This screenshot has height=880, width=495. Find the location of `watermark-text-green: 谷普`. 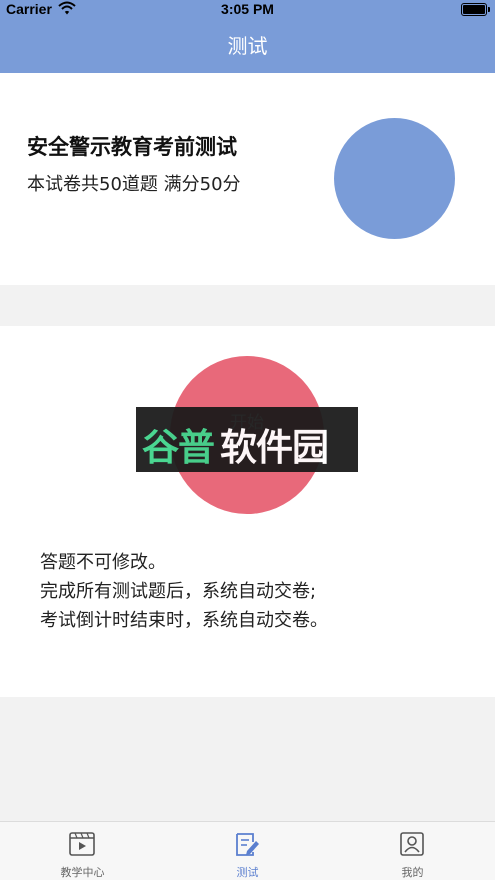

watermark-text-green: 谷普 is located at coordinates (178, 447).